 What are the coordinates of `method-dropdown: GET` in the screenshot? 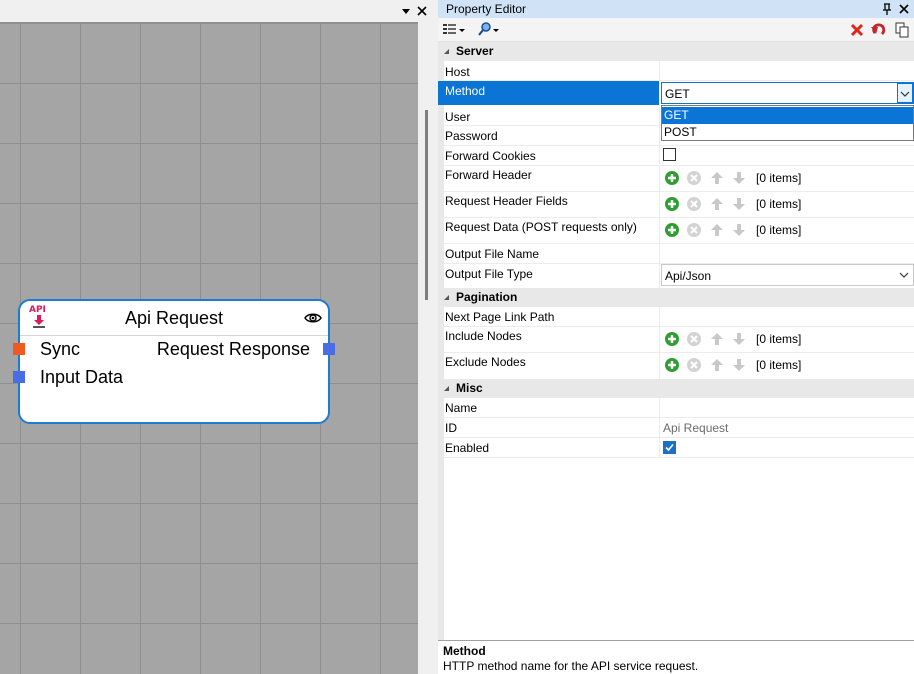 It's located at (787, 93).